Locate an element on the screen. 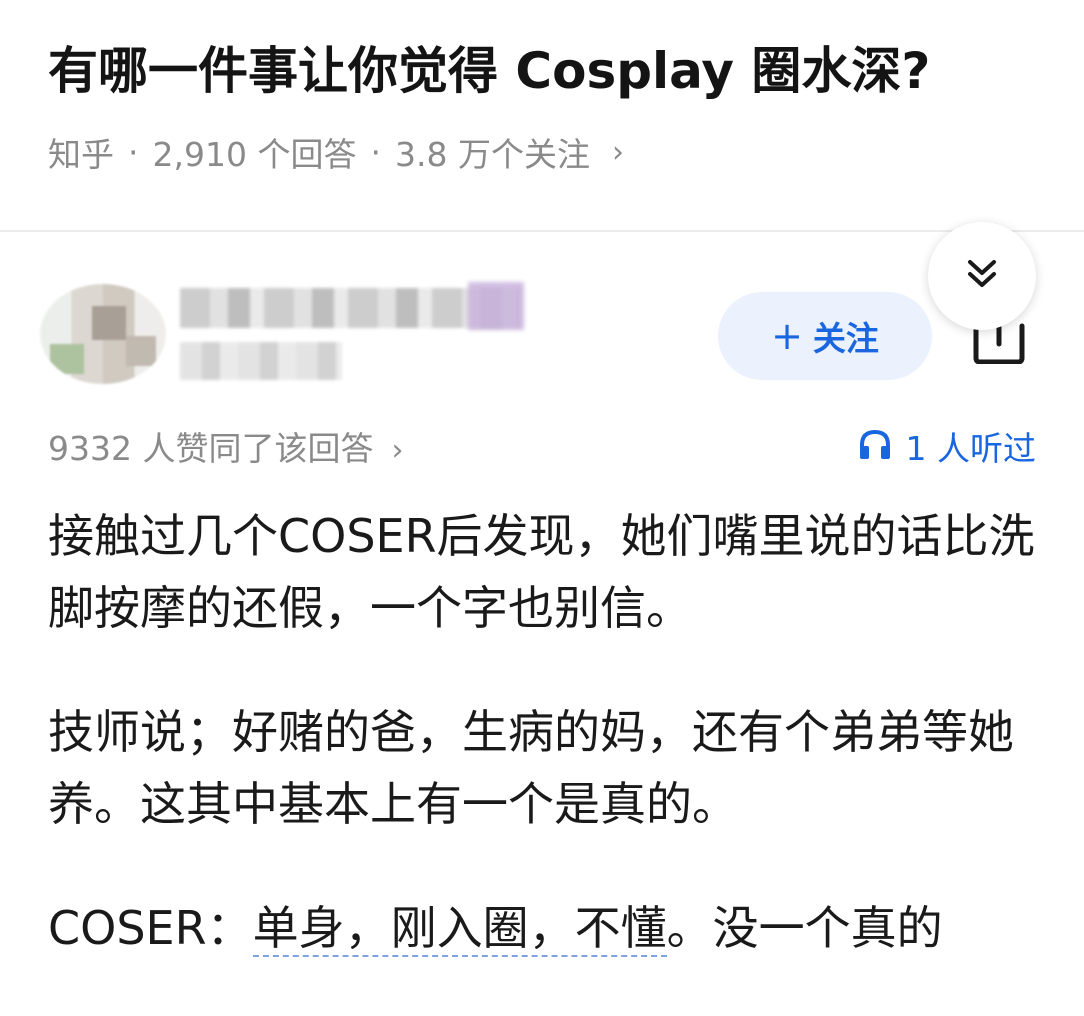 This screenshot has height=1016, width=1084. answer-paragraph: 技师说；好赌的爸，生病的妈，还有个弟弟等她养。这其中基本上有一个是真的。 is located at coordinates (531, 768).